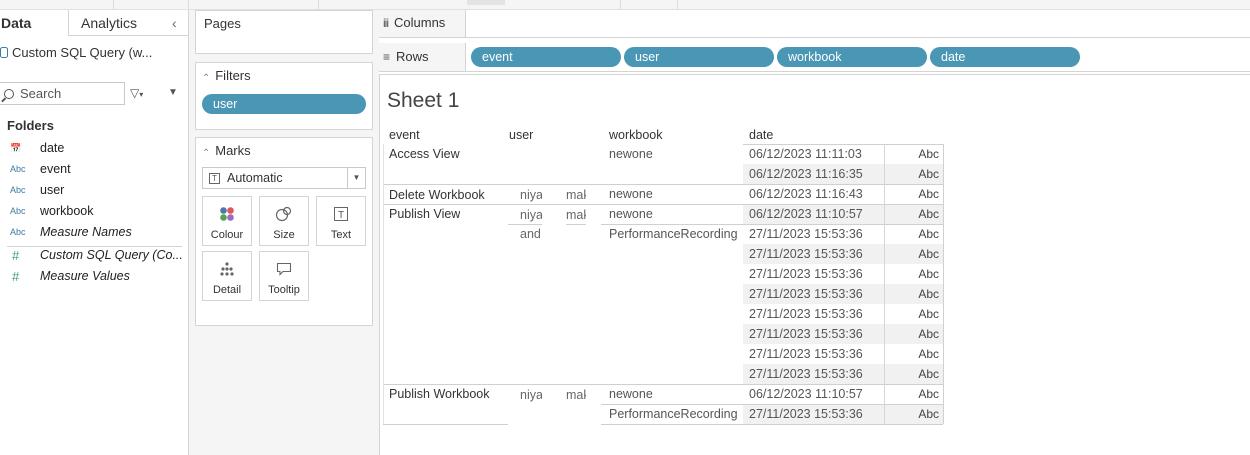  What do you see at coordinates (806, 194) in the screenshot?
I see `cell-date: 06/12/2023 11:16:43` at bounding box center [806, 194].